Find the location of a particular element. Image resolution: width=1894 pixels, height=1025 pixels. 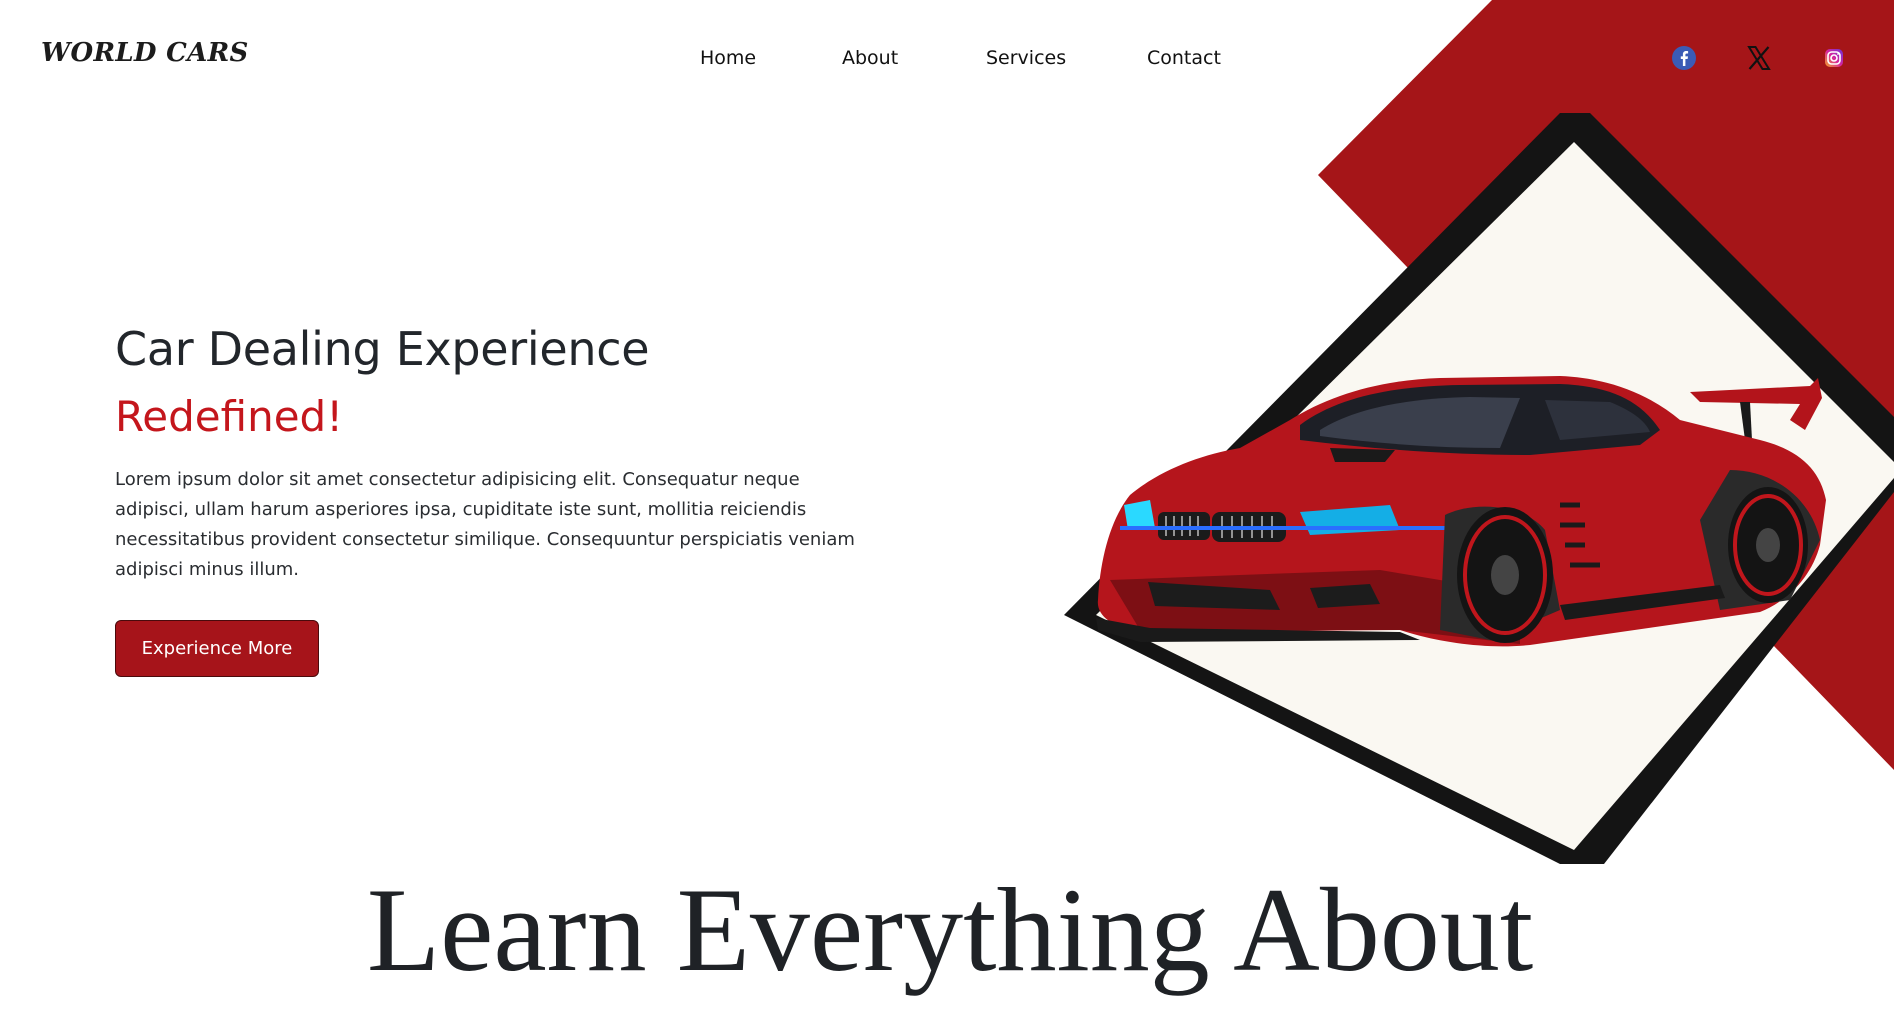

facebook-link is located at coordinates (1684, 58).